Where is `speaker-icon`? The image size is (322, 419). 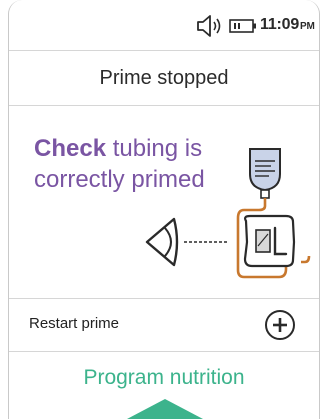 speaker-icon is located at coordinates (209, 26).